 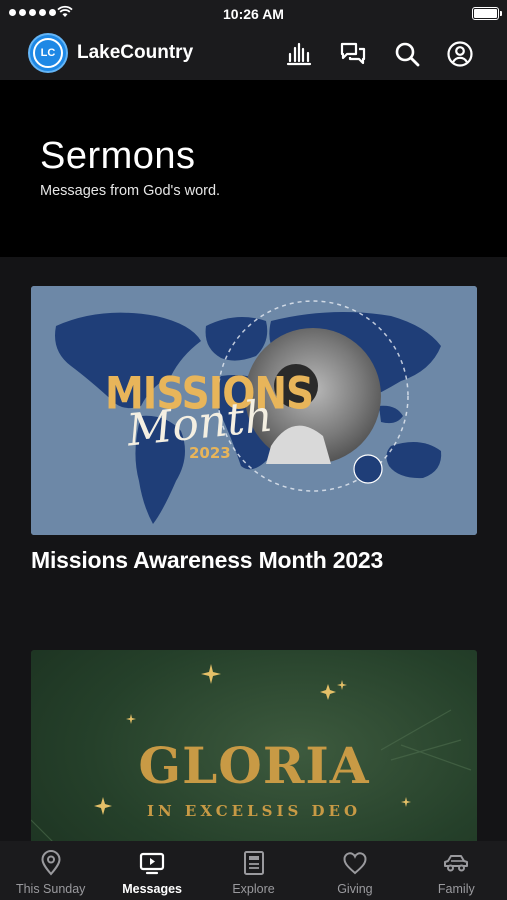 I want to click on page-subtitle: Messages from God's word., so click(x=130, y=191).